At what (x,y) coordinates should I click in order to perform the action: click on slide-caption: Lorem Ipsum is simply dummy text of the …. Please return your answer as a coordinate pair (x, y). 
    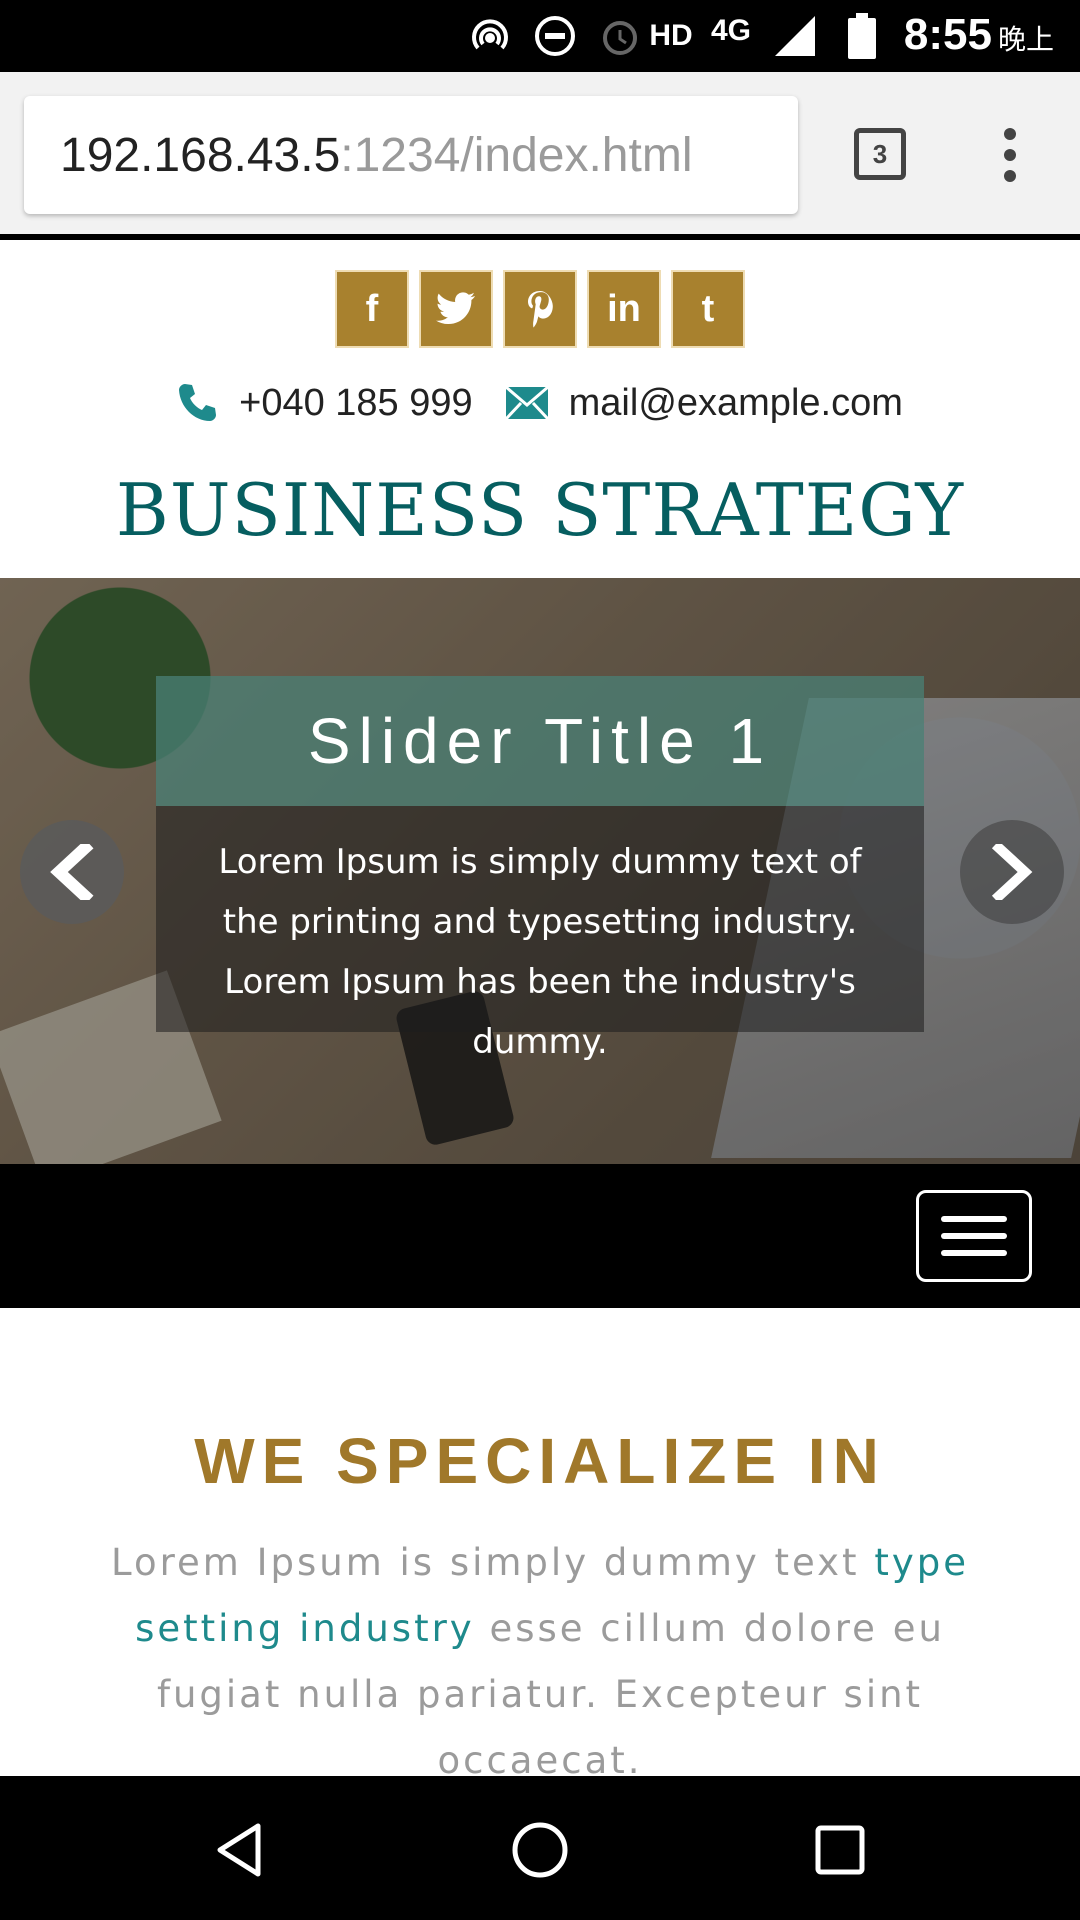
    Looking at the image, I should click on (540, 934).